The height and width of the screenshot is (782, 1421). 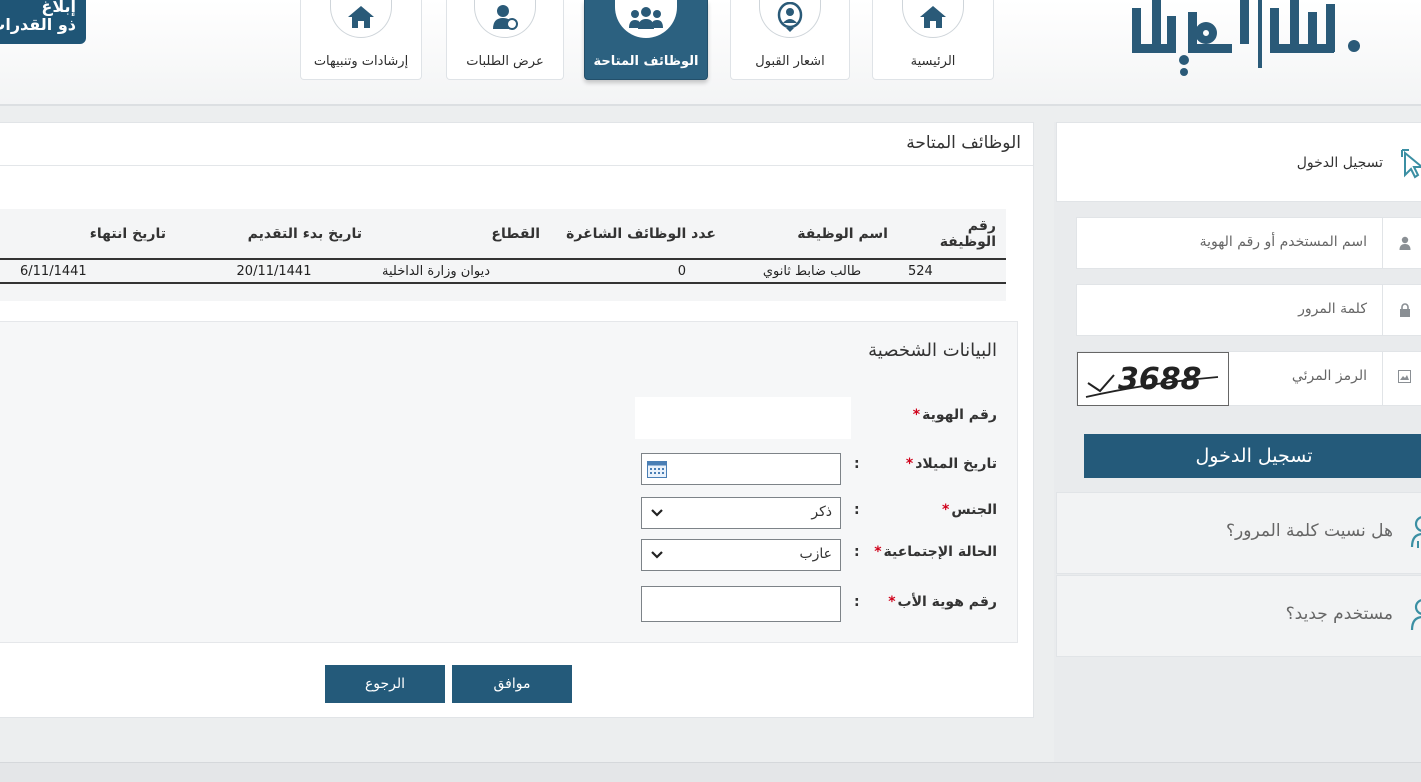 What do you see at coordinates (505, 61) in the screenshot?
I see `nav-requests-label: عرض الطلبات` at bounding box center [505, 61].